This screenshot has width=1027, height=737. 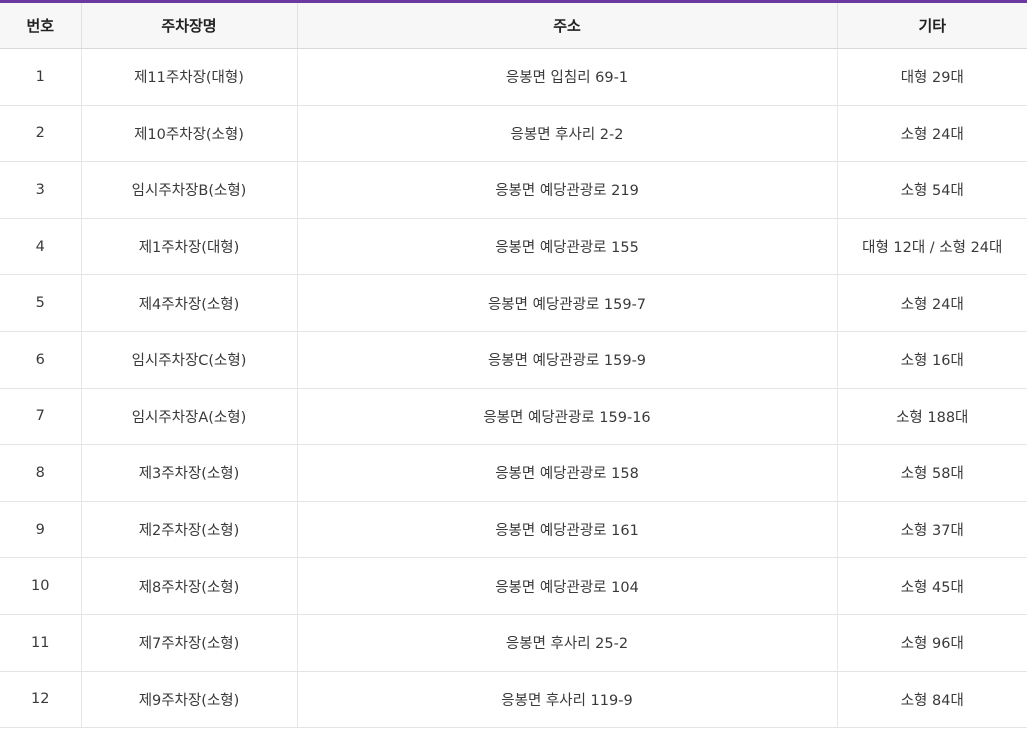 I want to click on cell-address: 응봉면 예당관광로 219, so click(x=566, y=190).